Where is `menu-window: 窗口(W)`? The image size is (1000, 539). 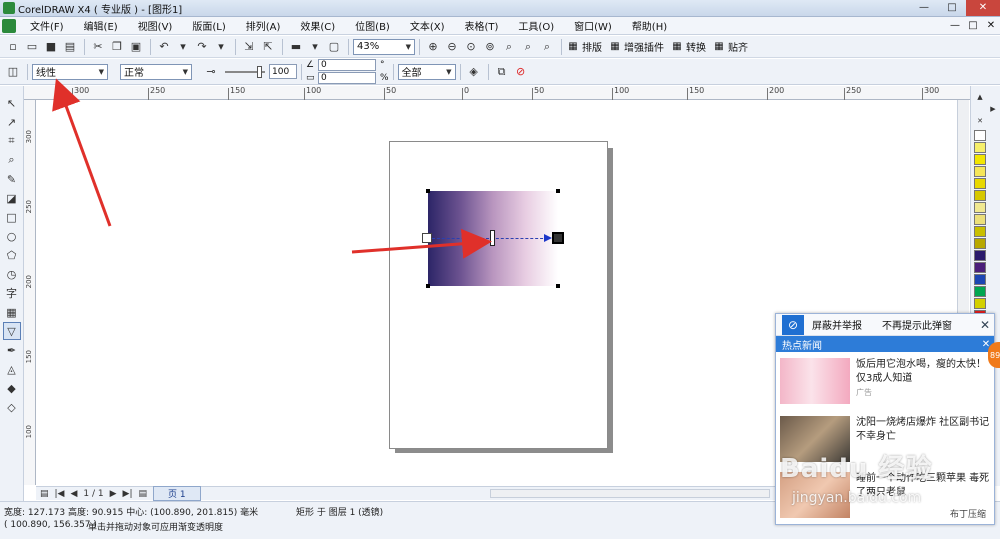 menu-window: 窗口(W) is located at coordinates (593, 25).